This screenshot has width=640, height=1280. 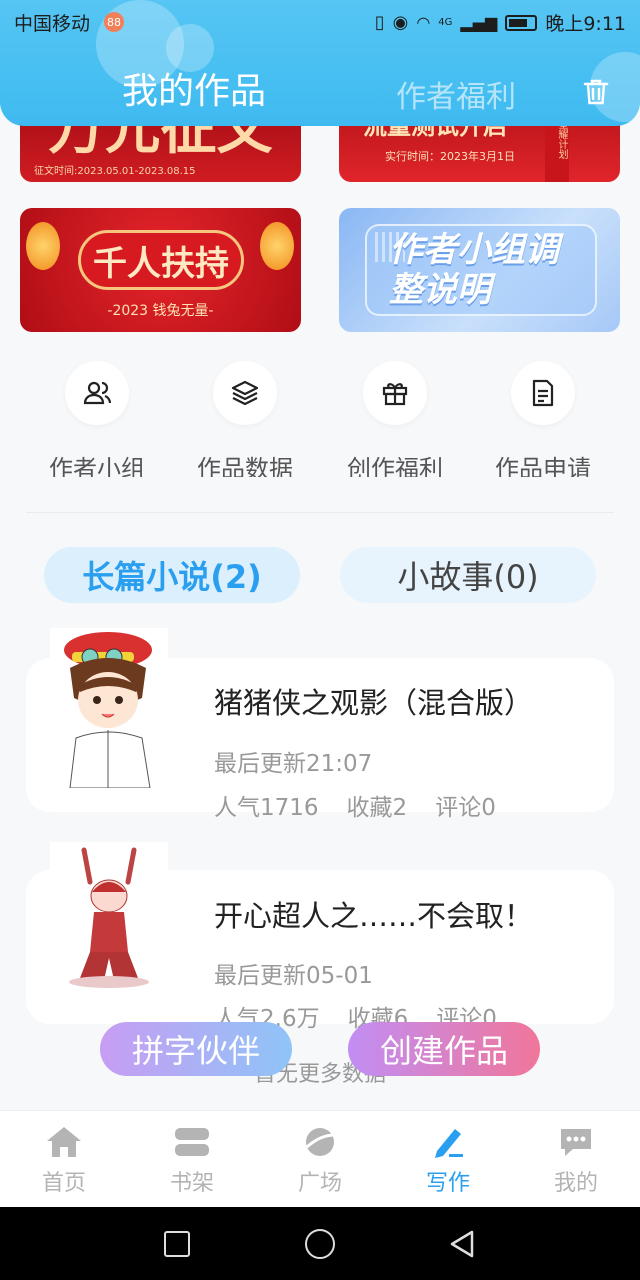 What do you see at coordinates (456, 94) in the screenshot?
I see `tab-author-benefits: 作者福利` at bounding box center [456, 94].